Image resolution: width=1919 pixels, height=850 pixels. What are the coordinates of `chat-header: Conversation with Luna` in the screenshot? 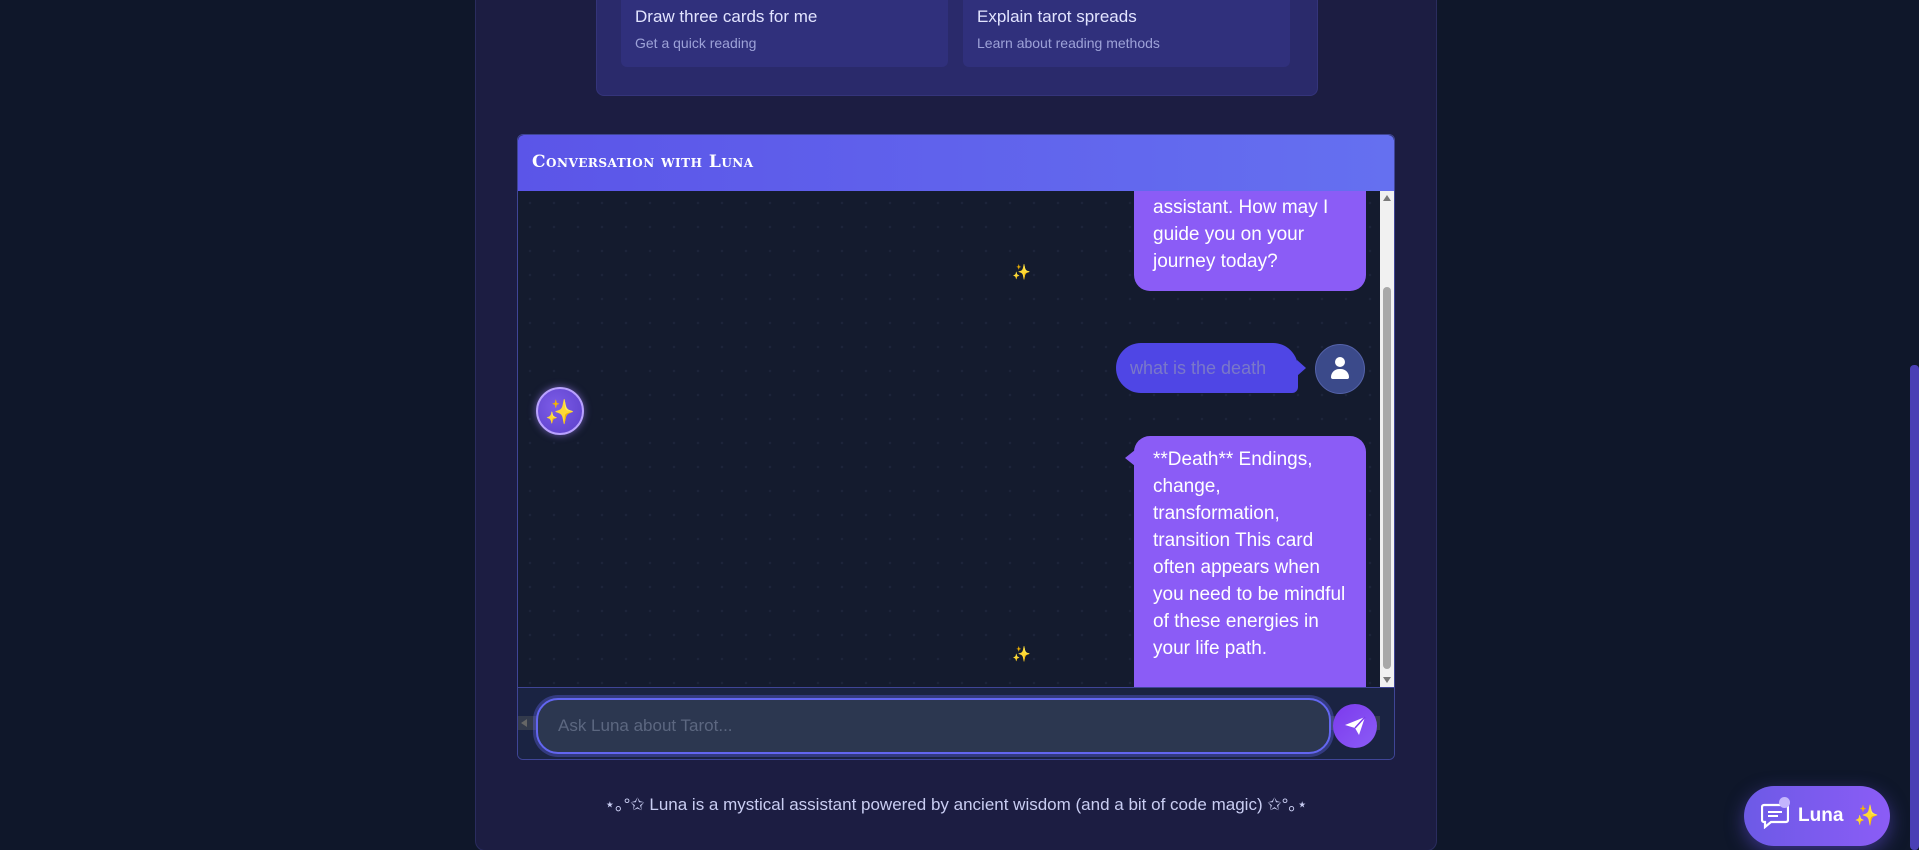 It's located at (956, 163).